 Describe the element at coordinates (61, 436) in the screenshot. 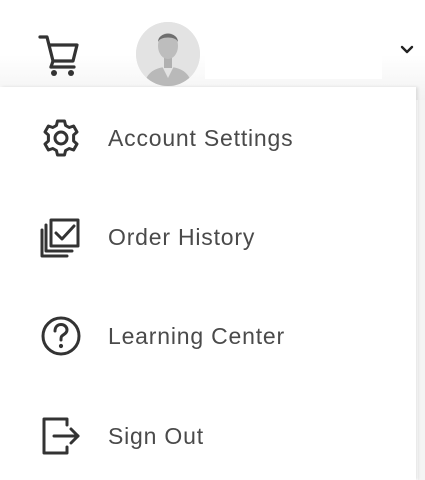

I see `sign-out-icon` at that location.